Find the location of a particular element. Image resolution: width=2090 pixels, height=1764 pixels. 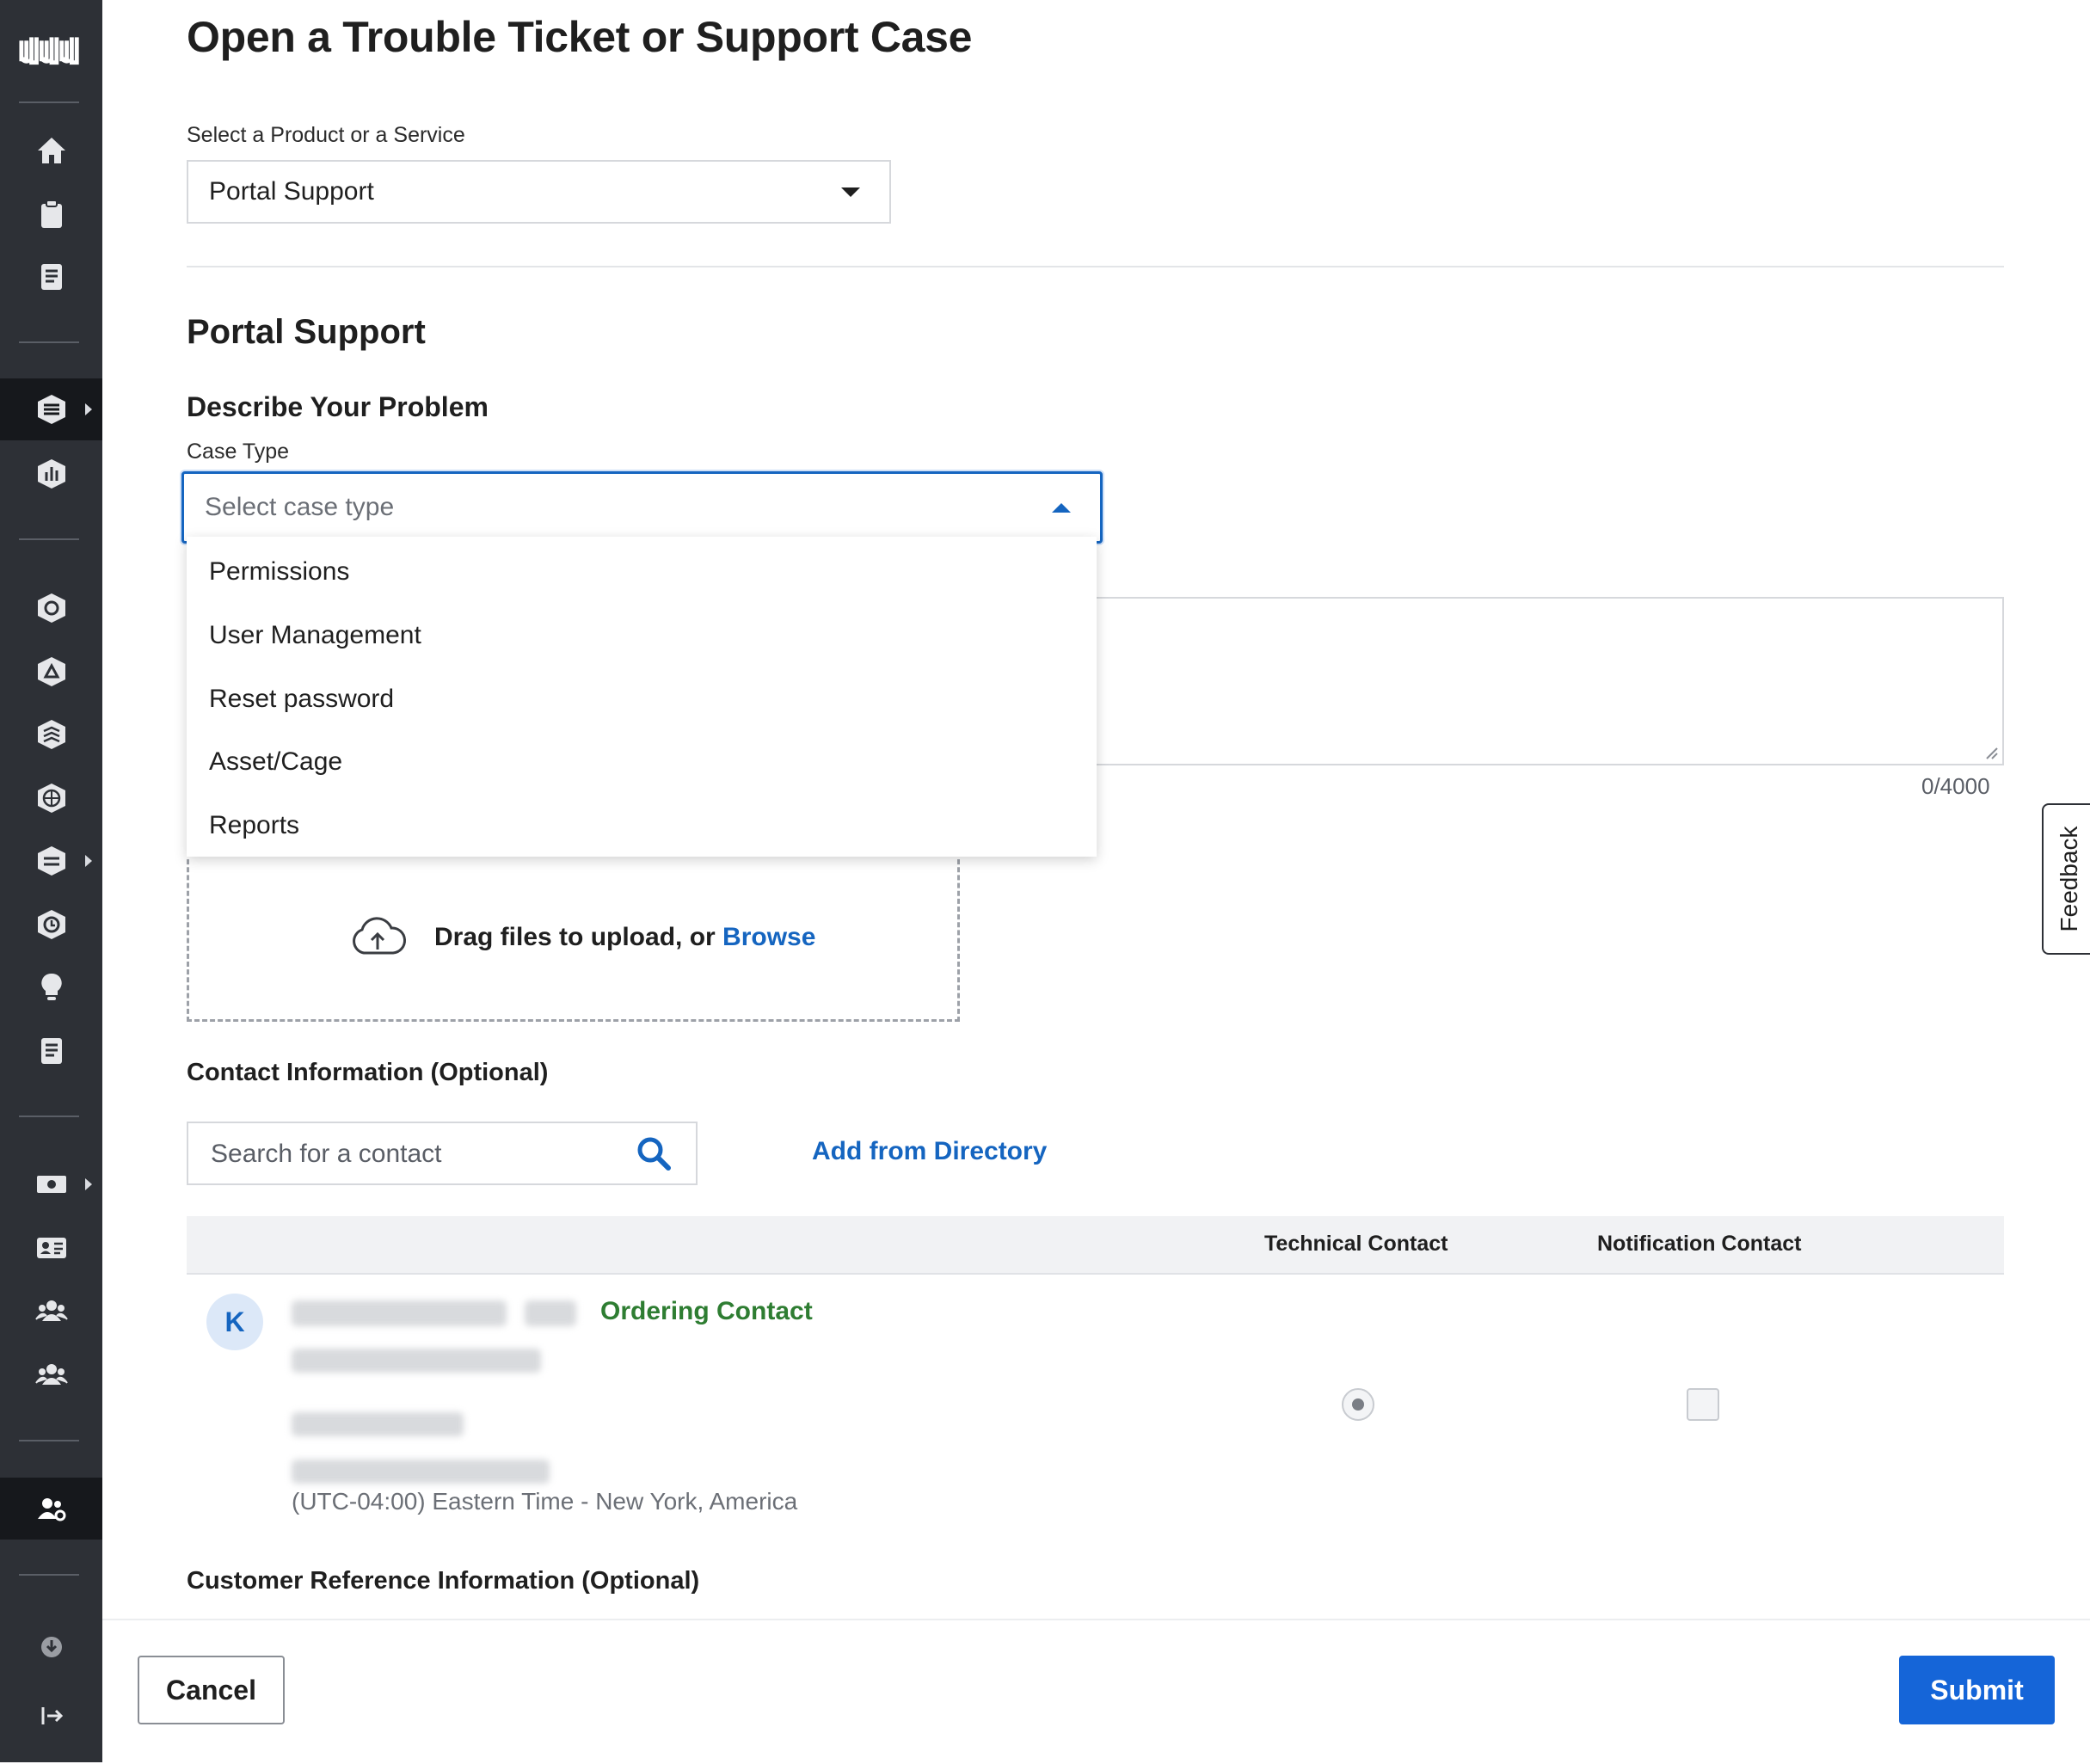

case-type-option-reports: Reports is located at coordinates (254, 826).